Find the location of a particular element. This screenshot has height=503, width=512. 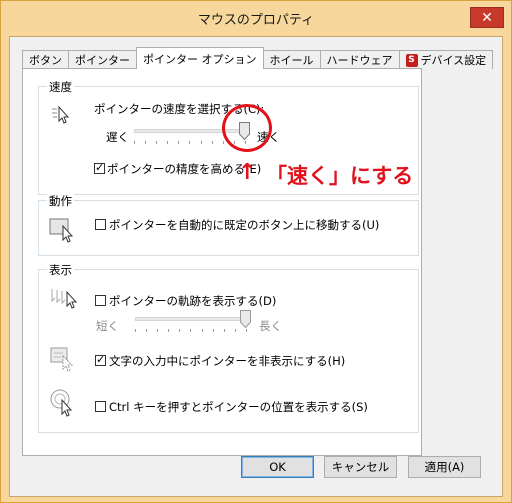

close-icon: ✕ is located at coordinates (487, 17).